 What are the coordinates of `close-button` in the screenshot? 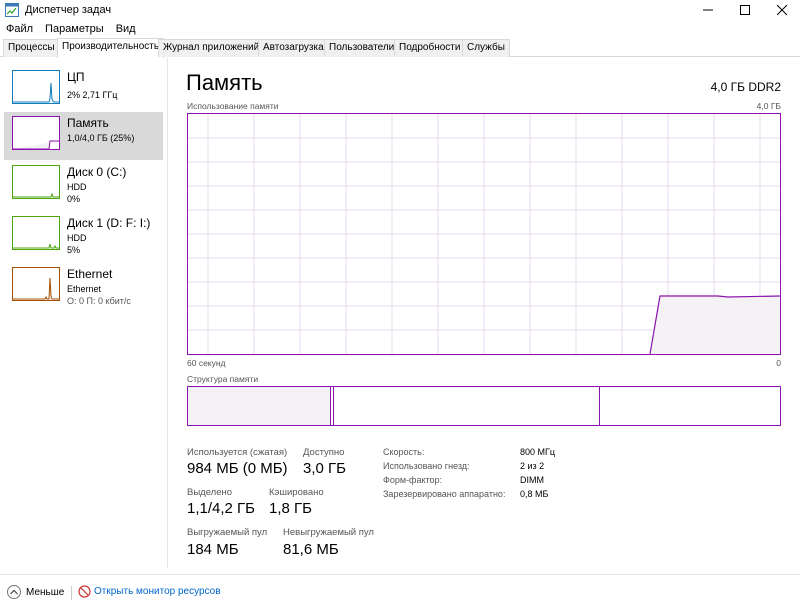 It's located at (781, 10).